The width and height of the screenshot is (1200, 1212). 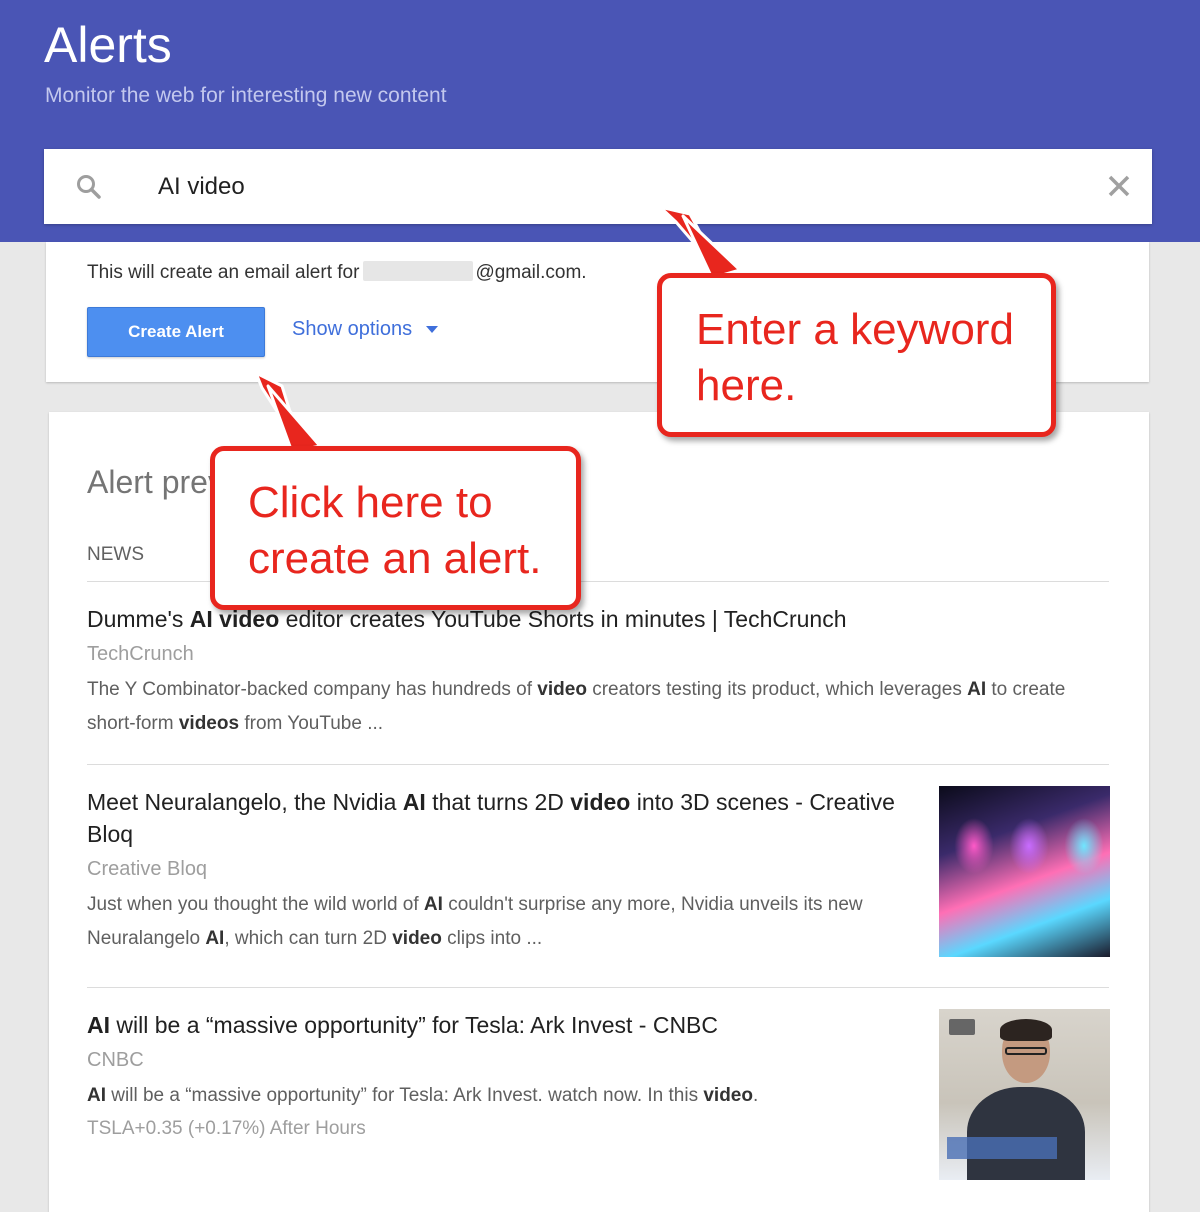 What do you see at coordinates (115, 554) in the screenshot?
I see `news-section-label: NEWS` at bounding box center [115, 554].